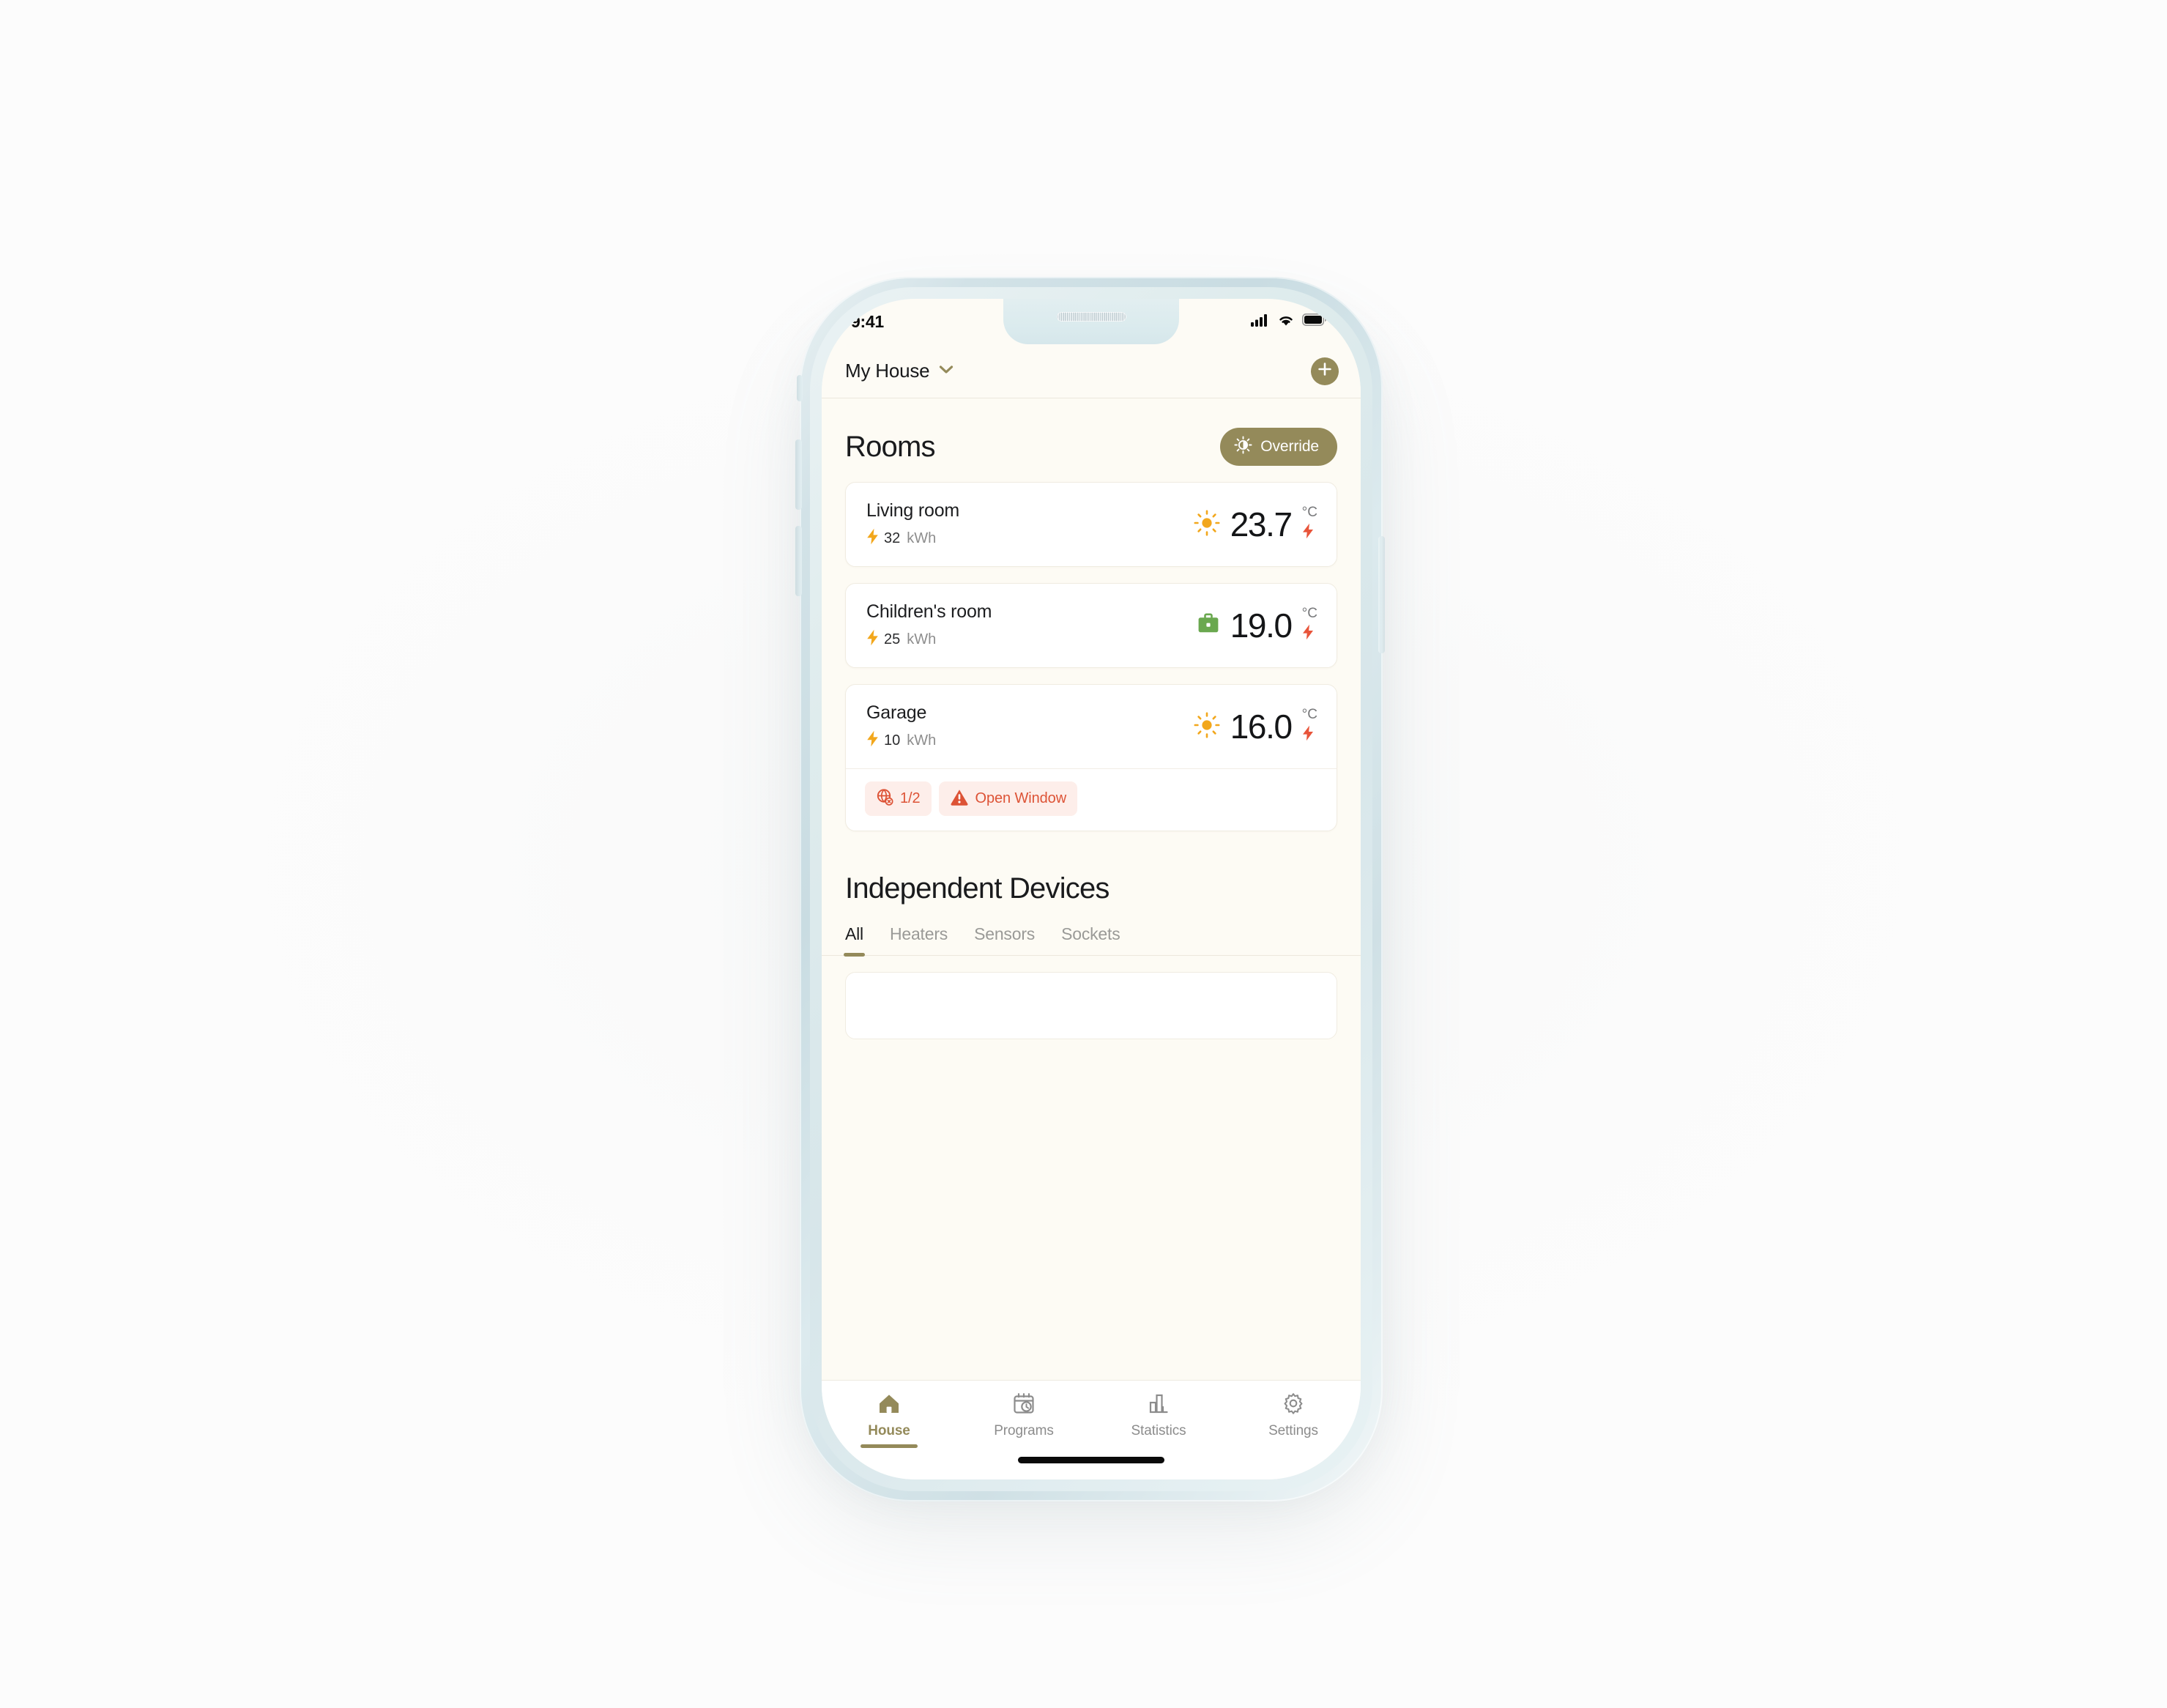 Image resolution: width=2167 pixels, height=1708 pixels. I want to click on status-chip-text: 1/2, so click(910, 798).